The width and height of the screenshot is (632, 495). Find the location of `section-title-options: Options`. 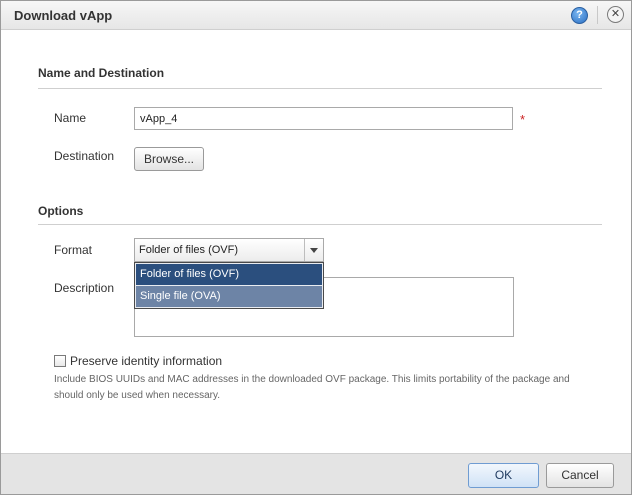

section-title-options: Options is located at coordinates (61, 211).